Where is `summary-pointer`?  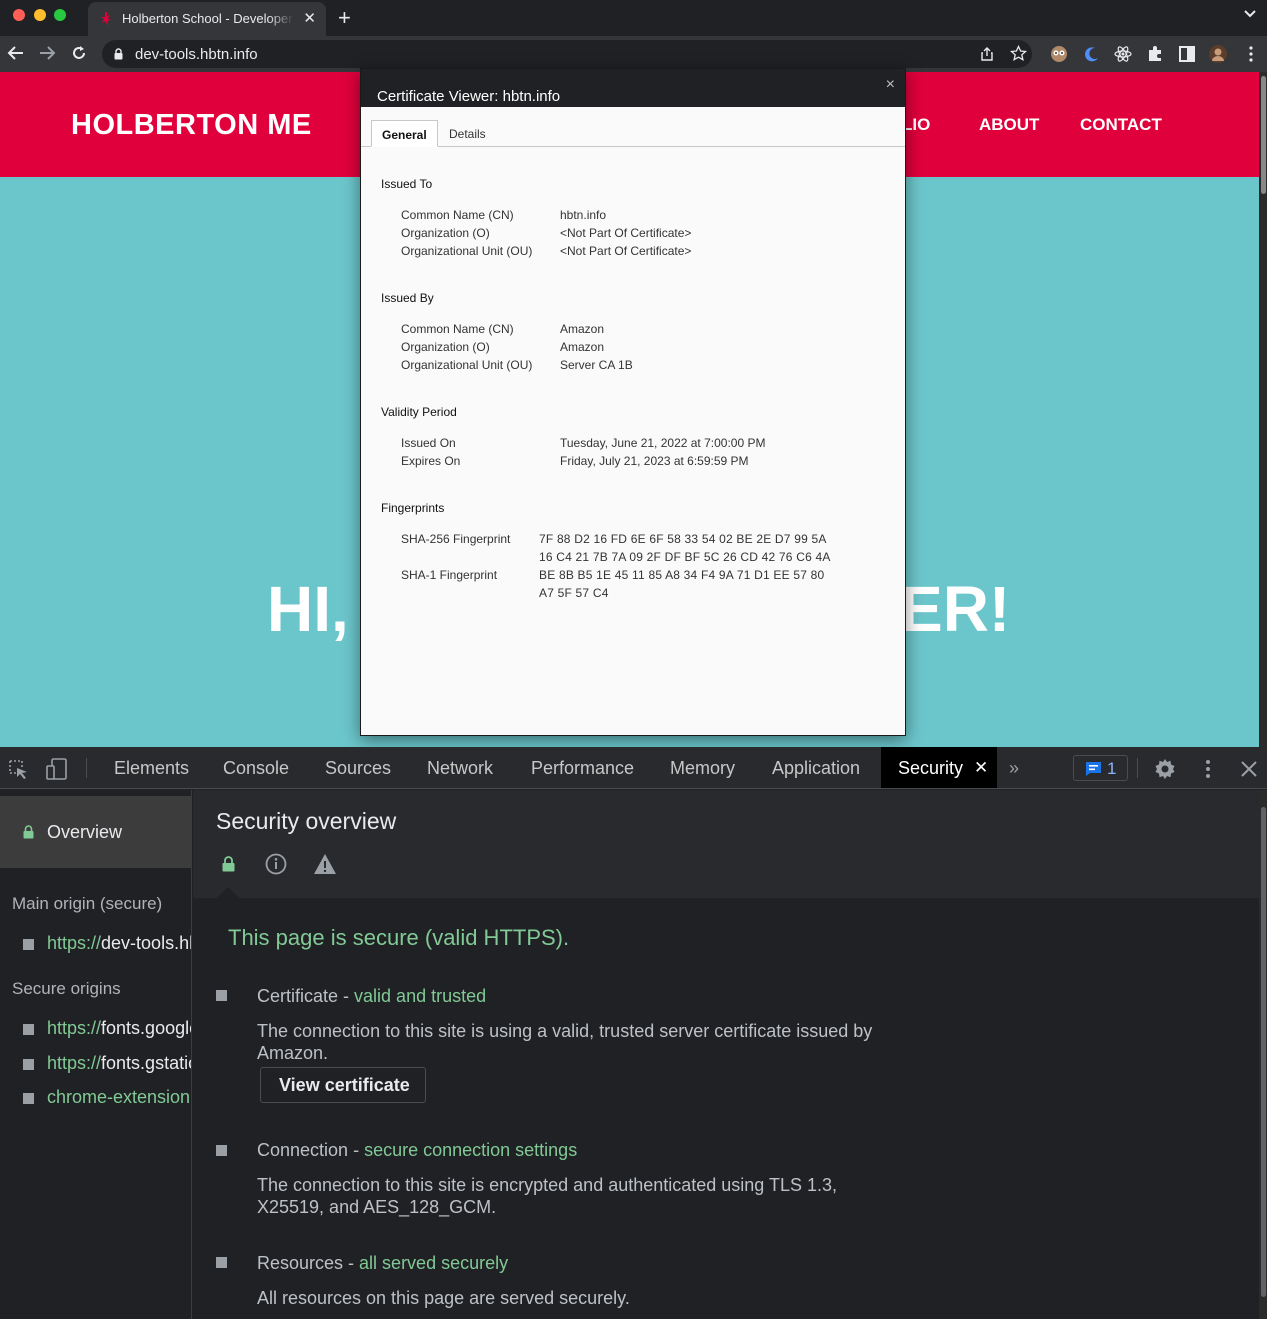
summary-pointer is located at coordinates (228, 892).